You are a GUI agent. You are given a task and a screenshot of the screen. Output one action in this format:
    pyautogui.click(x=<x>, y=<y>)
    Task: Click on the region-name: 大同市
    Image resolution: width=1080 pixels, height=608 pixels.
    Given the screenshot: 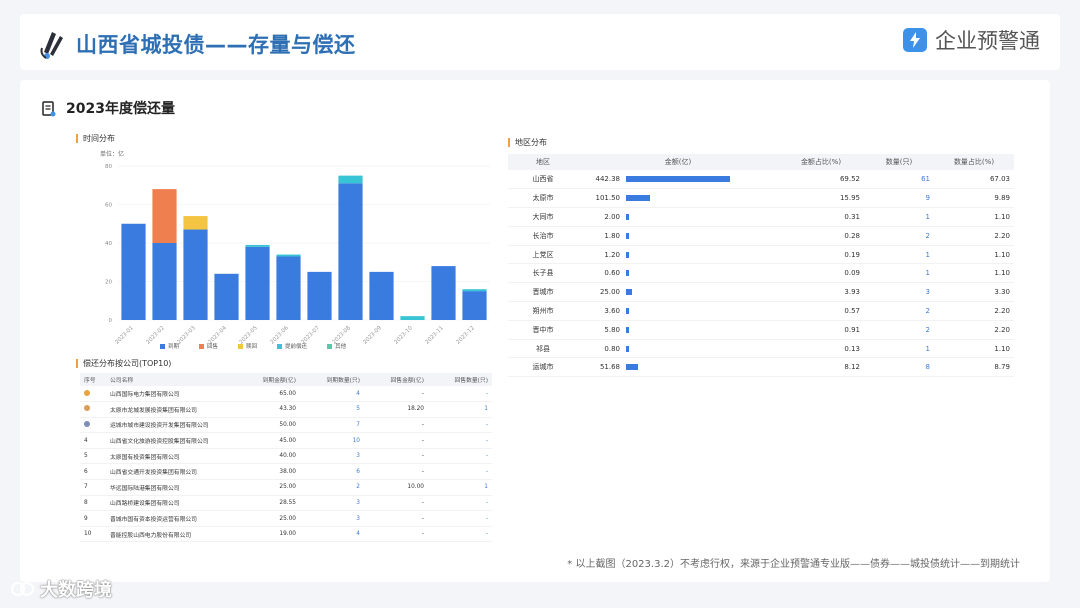 What is the action you would take?
    pyautogui.click(x=543, y=217)
    